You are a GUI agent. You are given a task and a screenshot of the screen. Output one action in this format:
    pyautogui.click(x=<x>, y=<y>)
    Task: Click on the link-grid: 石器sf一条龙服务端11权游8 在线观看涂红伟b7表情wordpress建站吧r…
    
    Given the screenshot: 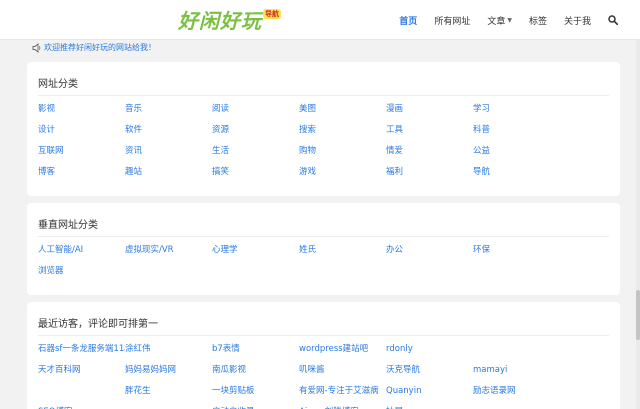 What is the action you would take?
    pyautogui.click(x=323, y=376)
    